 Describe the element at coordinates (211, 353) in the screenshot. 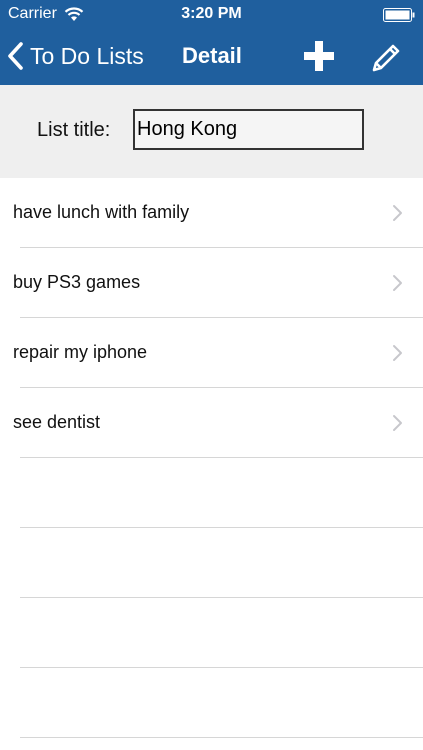

I see `list-item: repair my iphone` at that location.